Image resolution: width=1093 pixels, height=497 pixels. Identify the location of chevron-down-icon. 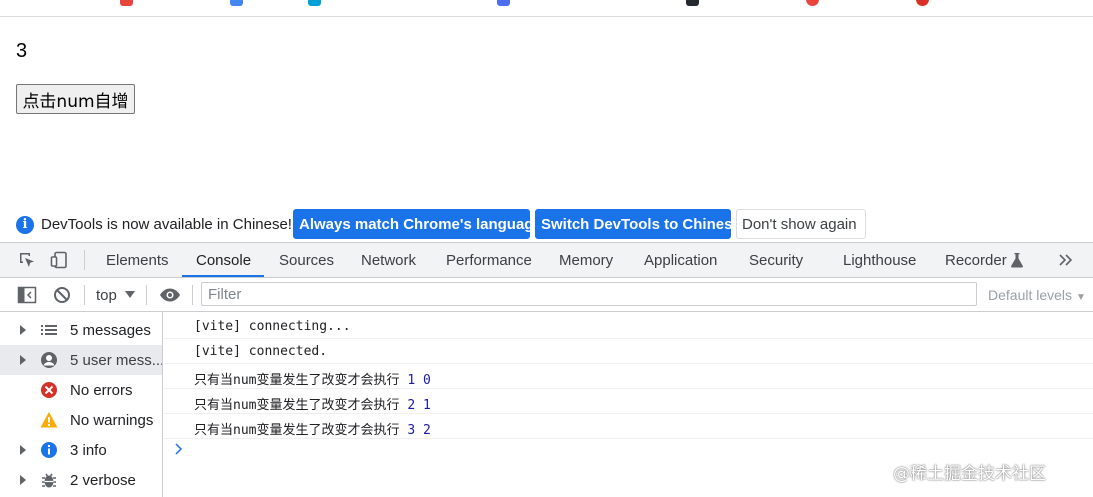
(130, 295).